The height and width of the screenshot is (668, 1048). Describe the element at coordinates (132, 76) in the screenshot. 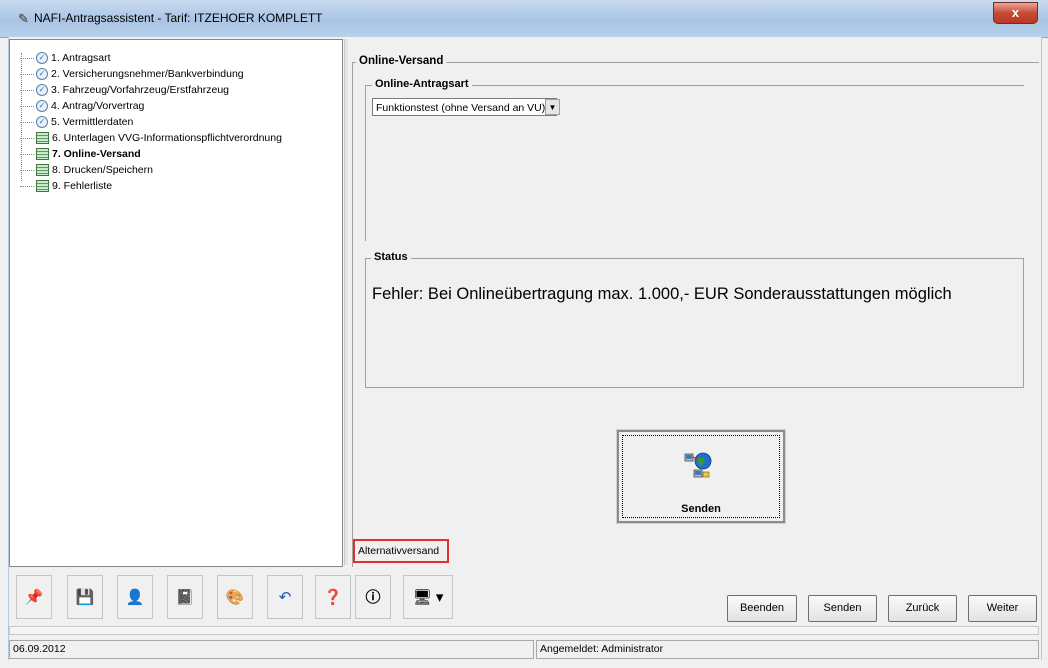

I see `tree-item-versicherungsnehmer: ✓ 2. Versicherungsnehmer/Bankverbindung` at that location.